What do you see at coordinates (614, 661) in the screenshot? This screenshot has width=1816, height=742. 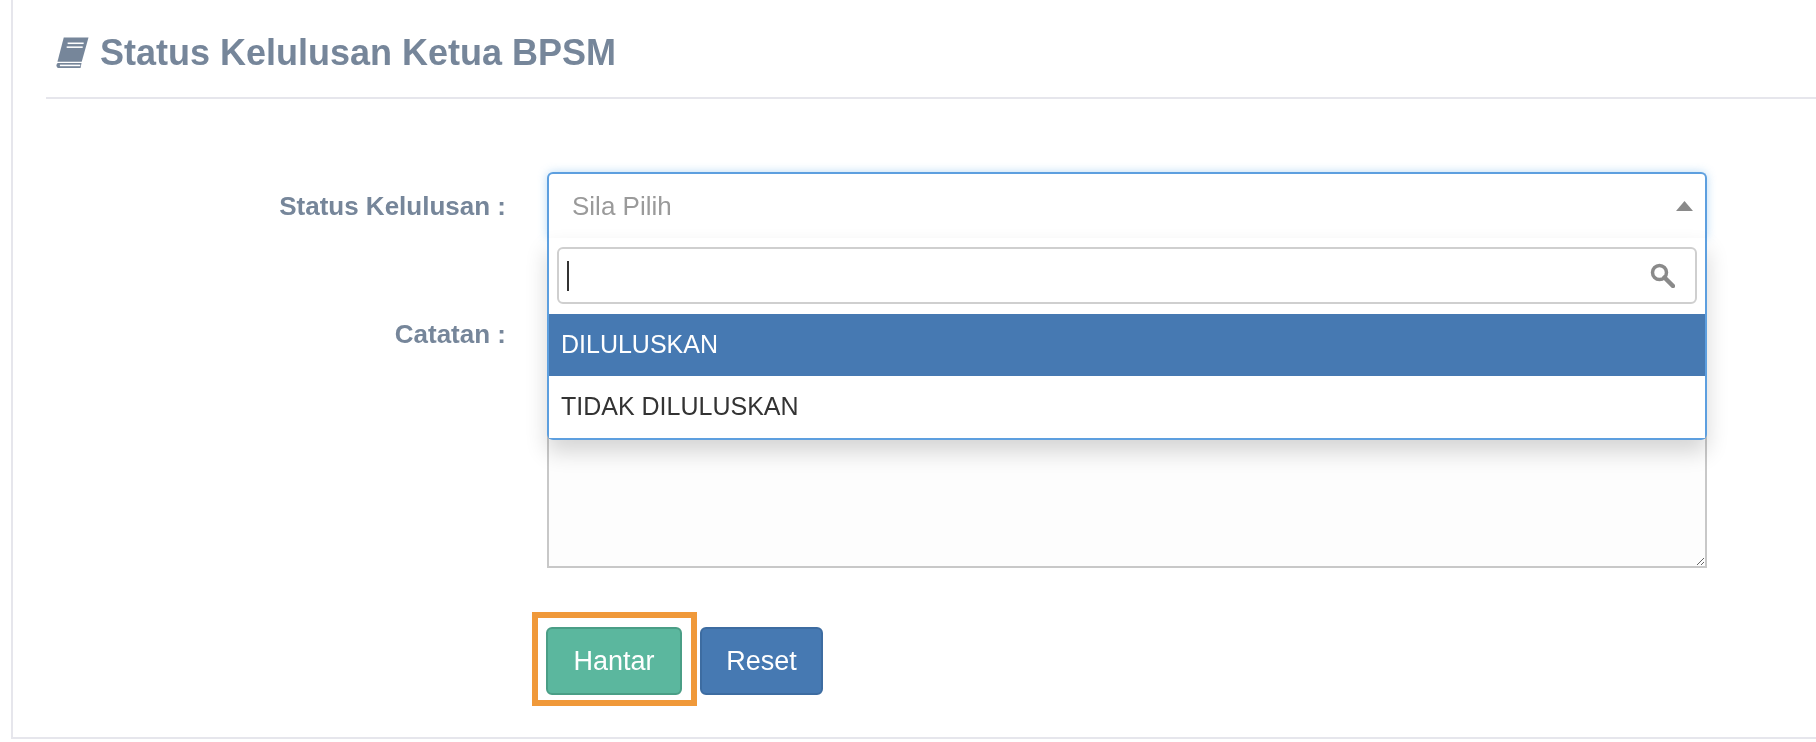 I see `submit-button: Hantar` at bounding box center [614, 661].